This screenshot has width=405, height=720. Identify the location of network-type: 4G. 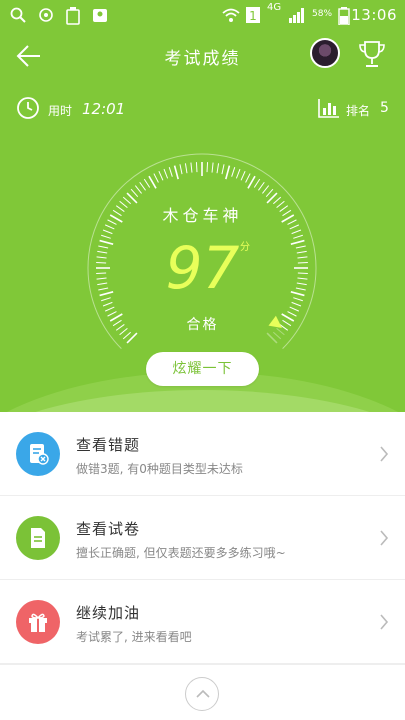
(274, 7).